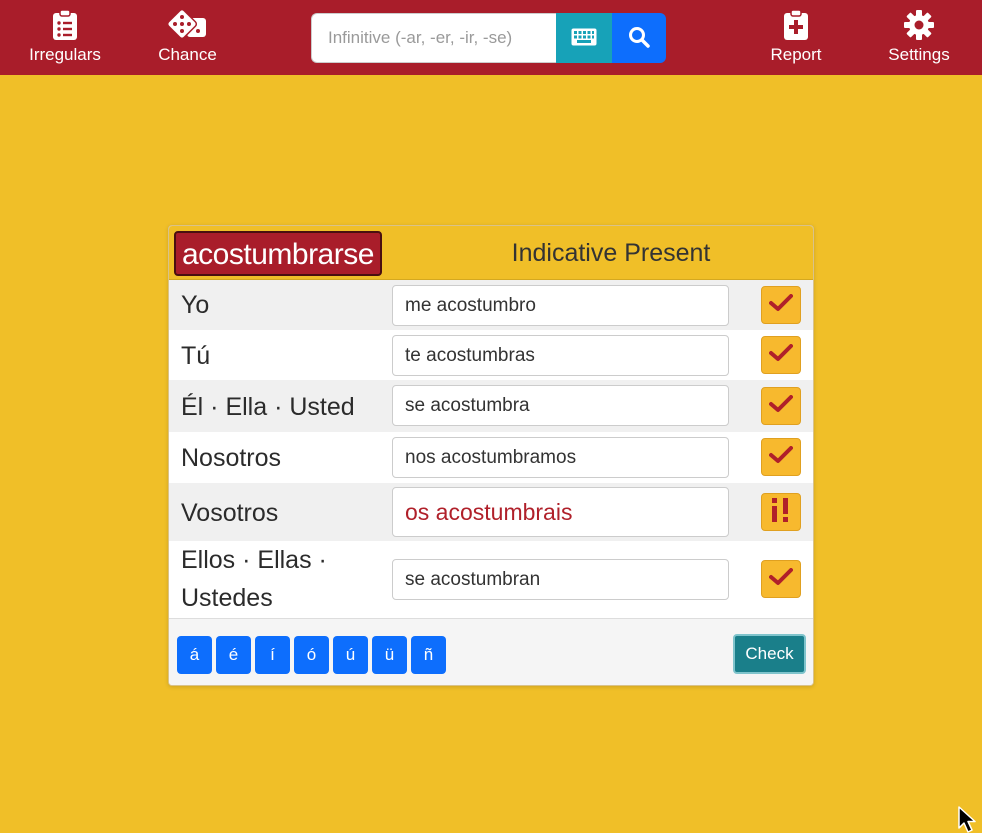 This screenshot has width=982, height=833. What do you see at coordinates (389, 655) in the screenshot?
I see `accent-key-u-umlaut: ü` at bounding box center [389, 655].